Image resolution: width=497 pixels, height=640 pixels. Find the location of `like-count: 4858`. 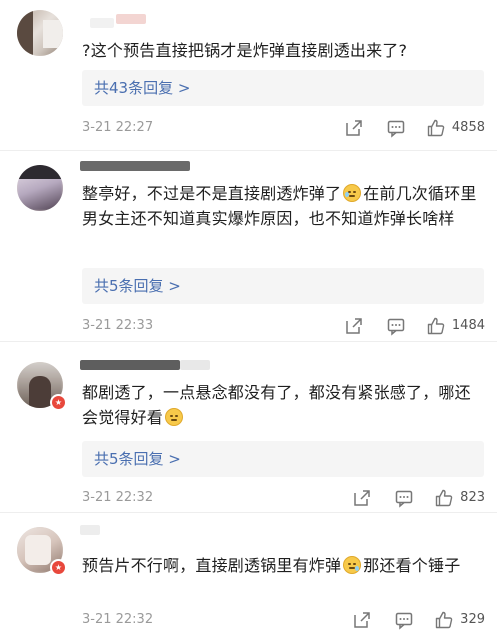

like-count: 4858 is located at coordinates (468, 127).